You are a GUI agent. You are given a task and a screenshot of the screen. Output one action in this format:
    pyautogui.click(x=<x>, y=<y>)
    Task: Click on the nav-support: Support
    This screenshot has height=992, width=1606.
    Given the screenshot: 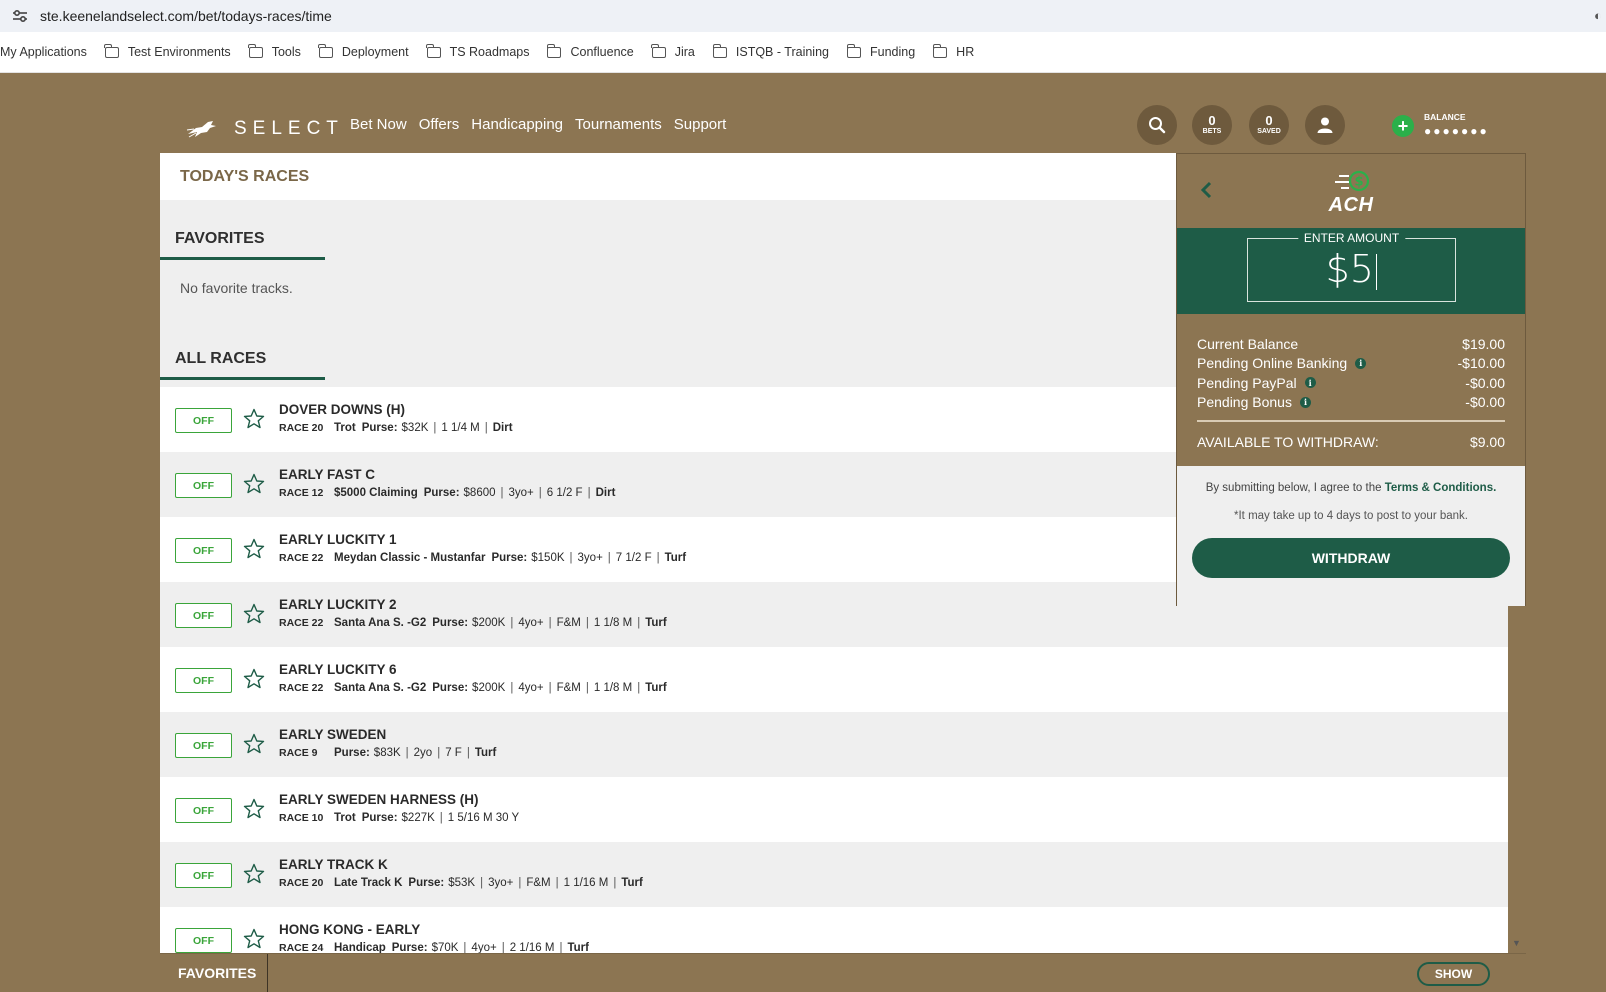 What is the action you would take?
    pyautogui.click(x=700, y=124)
    